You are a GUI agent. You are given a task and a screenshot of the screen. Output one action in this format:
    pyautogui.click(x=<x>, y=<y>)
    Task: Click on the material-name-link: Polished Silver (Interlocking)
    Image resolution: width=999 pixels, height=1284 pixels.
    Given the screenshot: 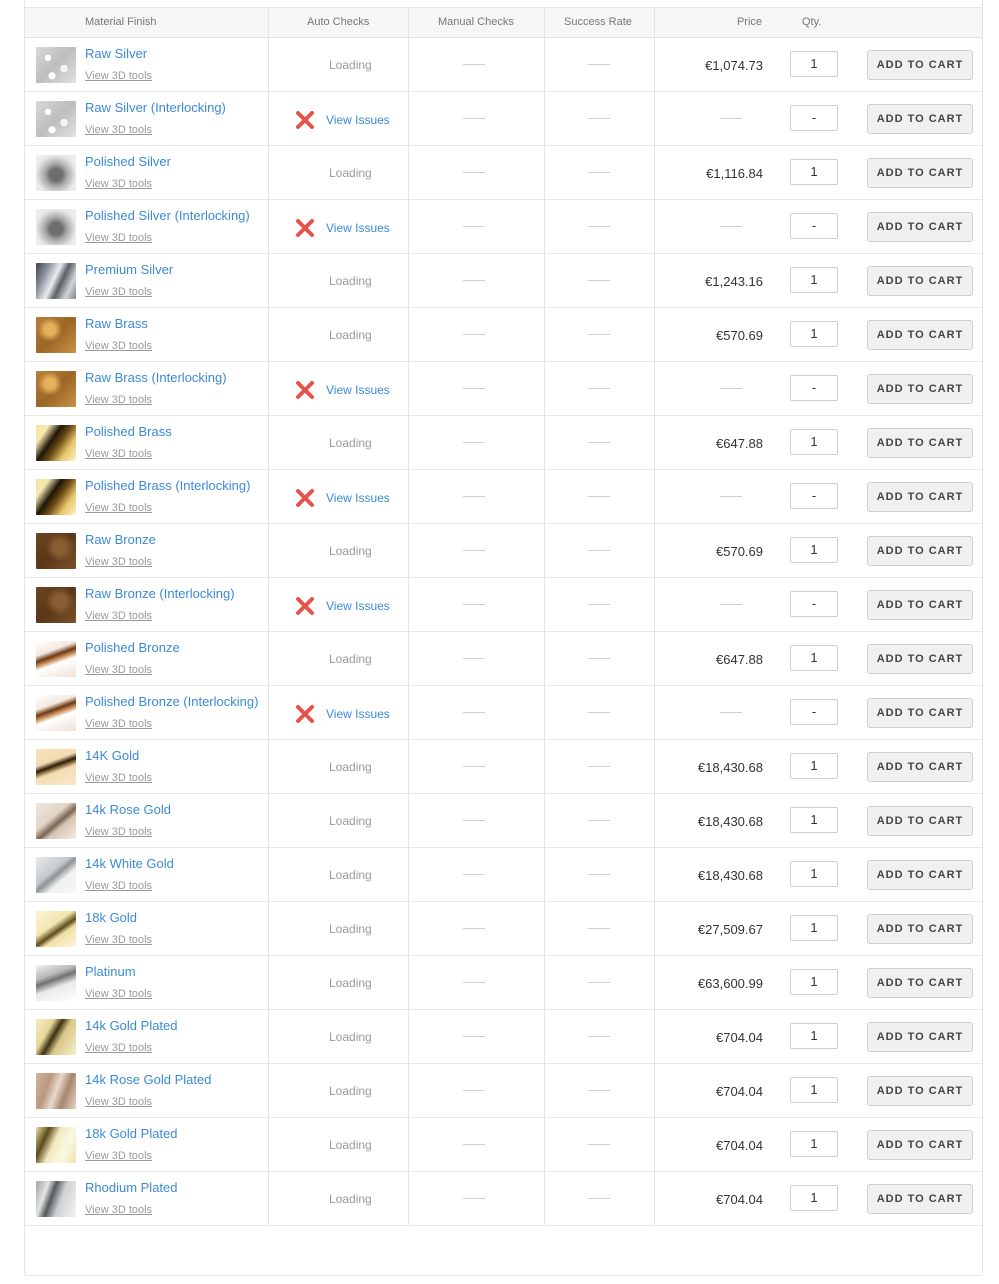 What is the action you would take?
    pyautogui.click(x=167, y=215)
    